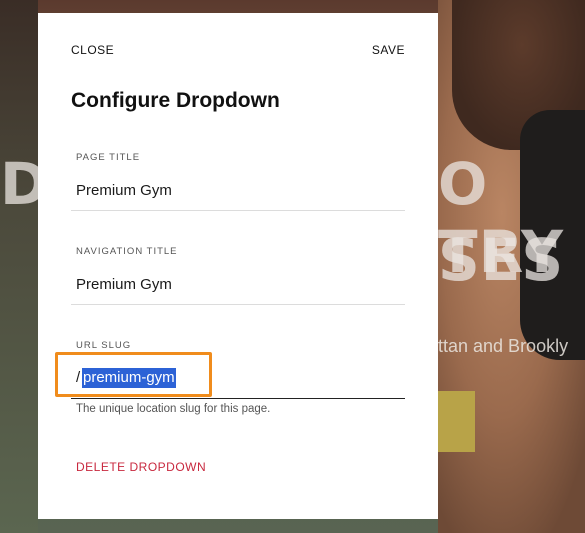 Image resolution: width=585 pixels, height=533 pixels. Describe the element at coordinates (173, 409) in the screenshot. I see `url-slug-helper-text: The unique location slug for this page.` at that location.